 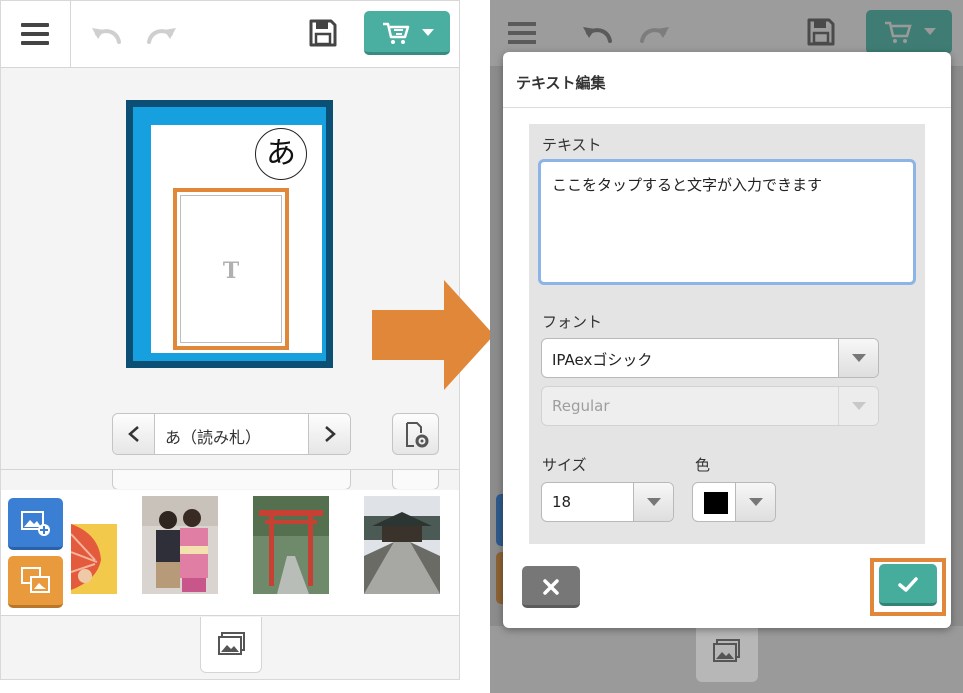 I want to click on font-weight-value: Regular, so click(x=581, y=406).